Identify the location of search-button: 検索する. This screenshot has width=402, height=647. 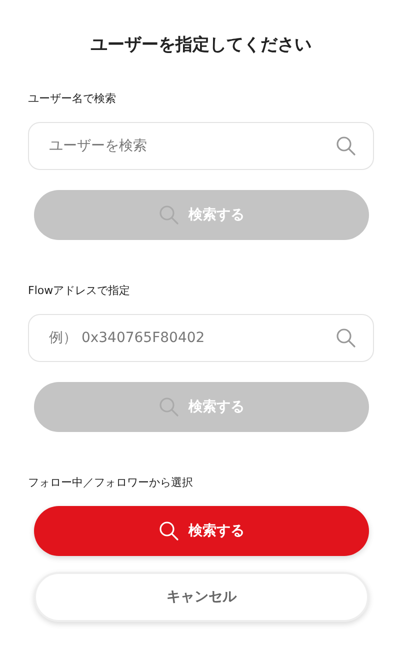
(201, 531).